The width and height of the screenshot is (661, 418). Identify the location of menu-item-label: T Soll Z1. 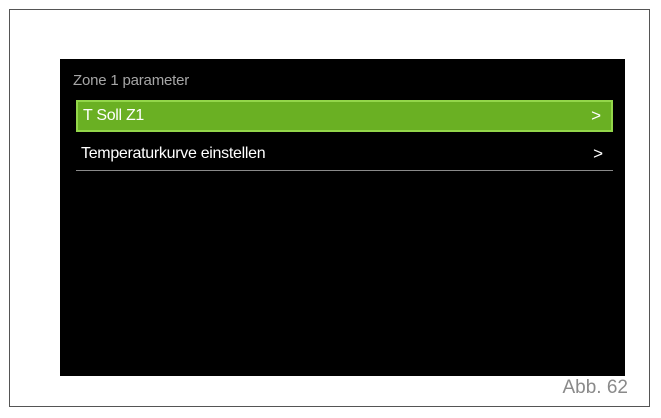
(114, 115).